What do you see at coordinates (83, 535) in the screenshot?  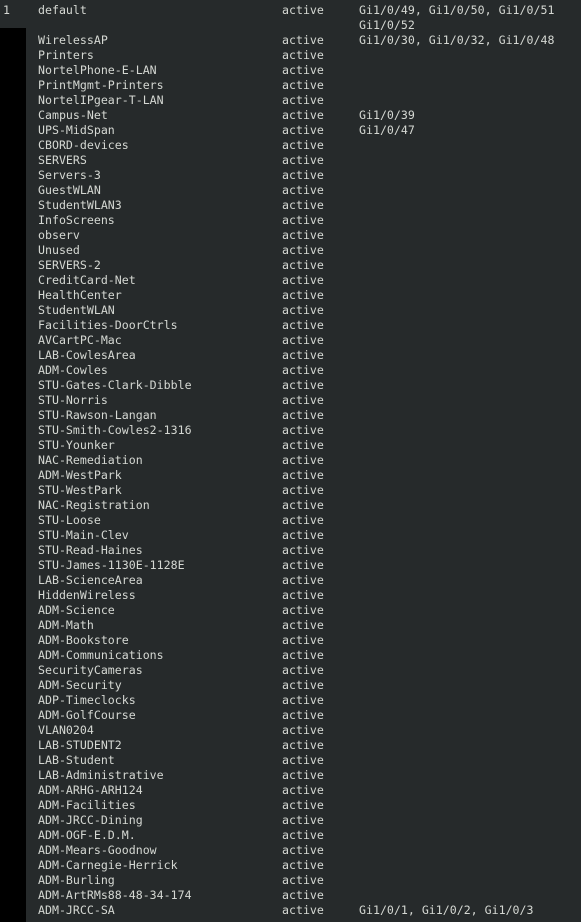 I see `vlan-name-cell: STU-Main-Clev` at bounding box center [83, 535].